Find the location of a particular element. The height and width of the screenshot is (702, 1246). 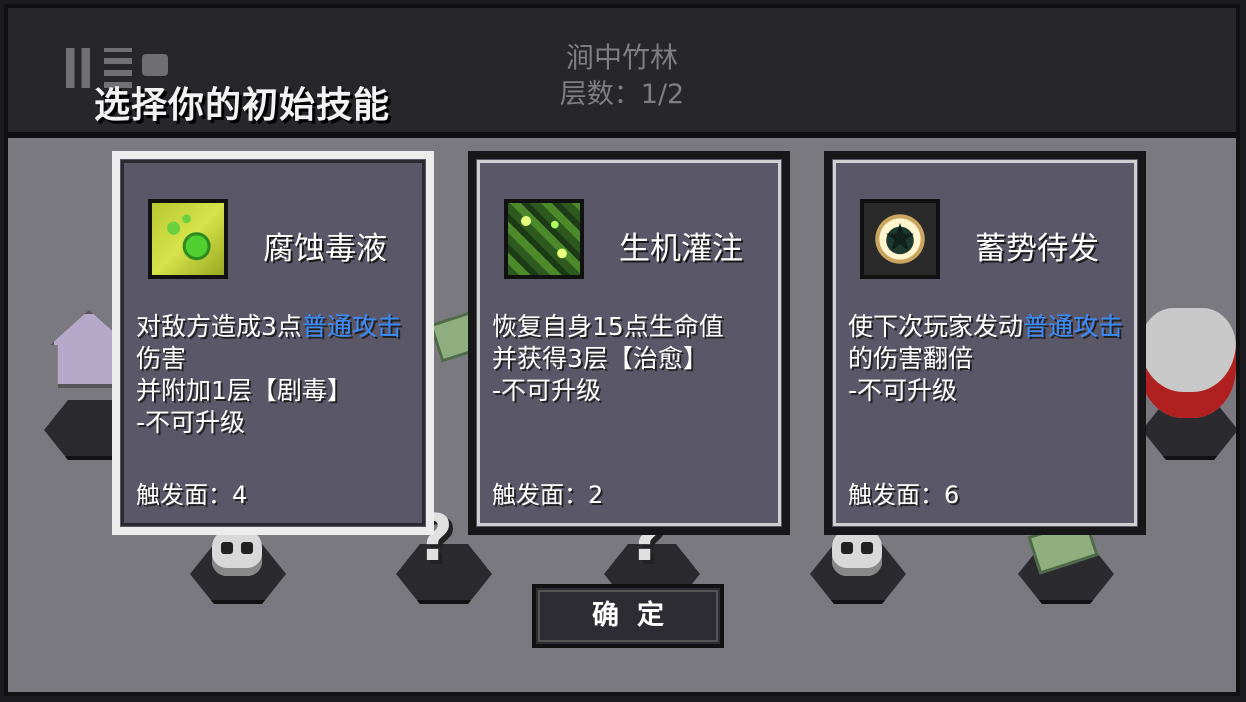

skill-name: 腐蚀毒液 is located at coordinates (325, 249).